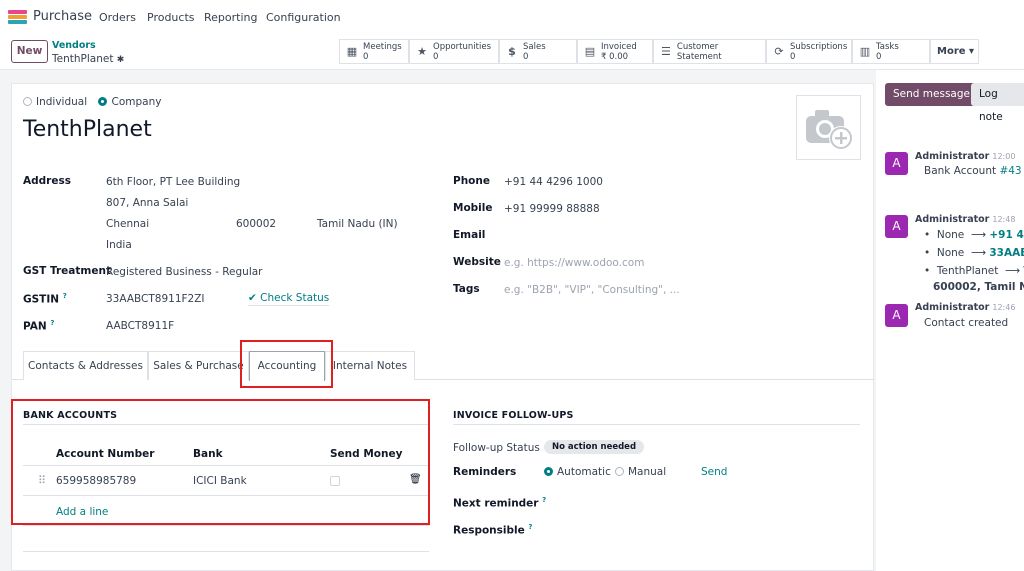 The height and width of the screenshot is (571, 1024). What do you see at coordinates (184, 272) in the screenshot?
I see `gst-treatment-field: Registered Business - Regular` at bounding box center [184, 272].